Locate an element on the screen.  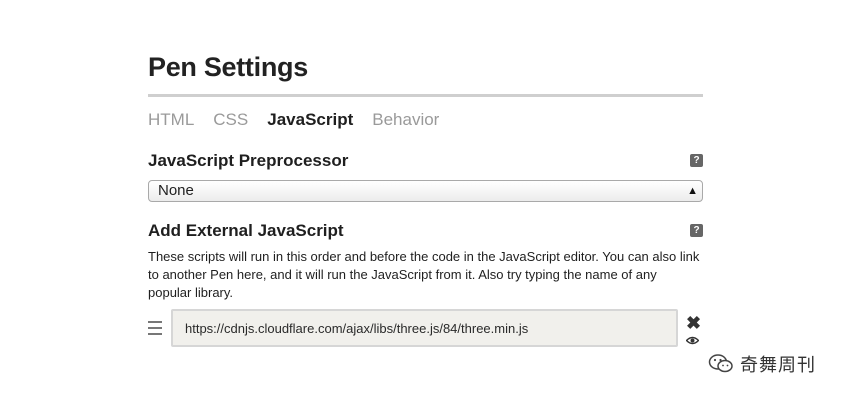
watermark-text: 奇舞周刊 is located at coordinates (778, 365).